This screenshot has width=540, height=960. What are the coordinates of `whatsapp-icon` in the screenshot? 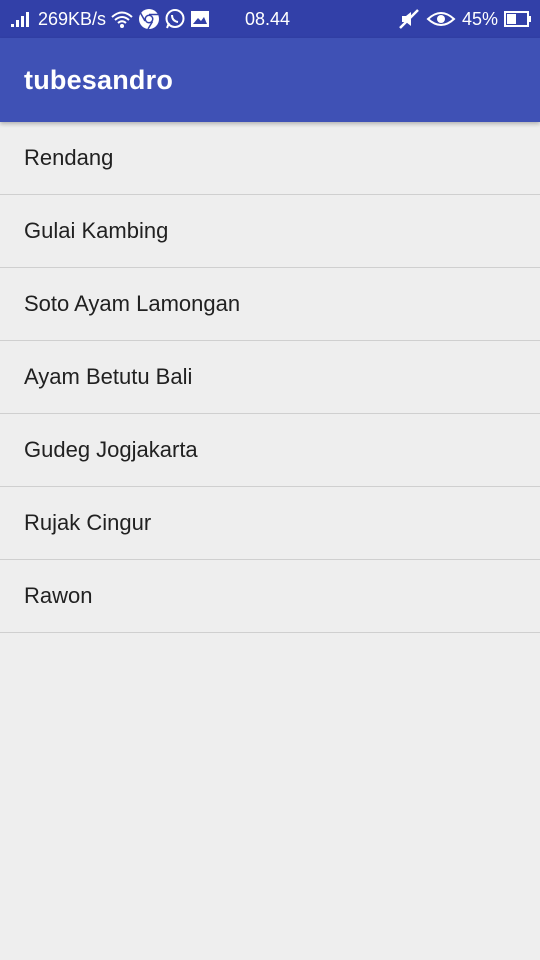 It's located at (175, 19).